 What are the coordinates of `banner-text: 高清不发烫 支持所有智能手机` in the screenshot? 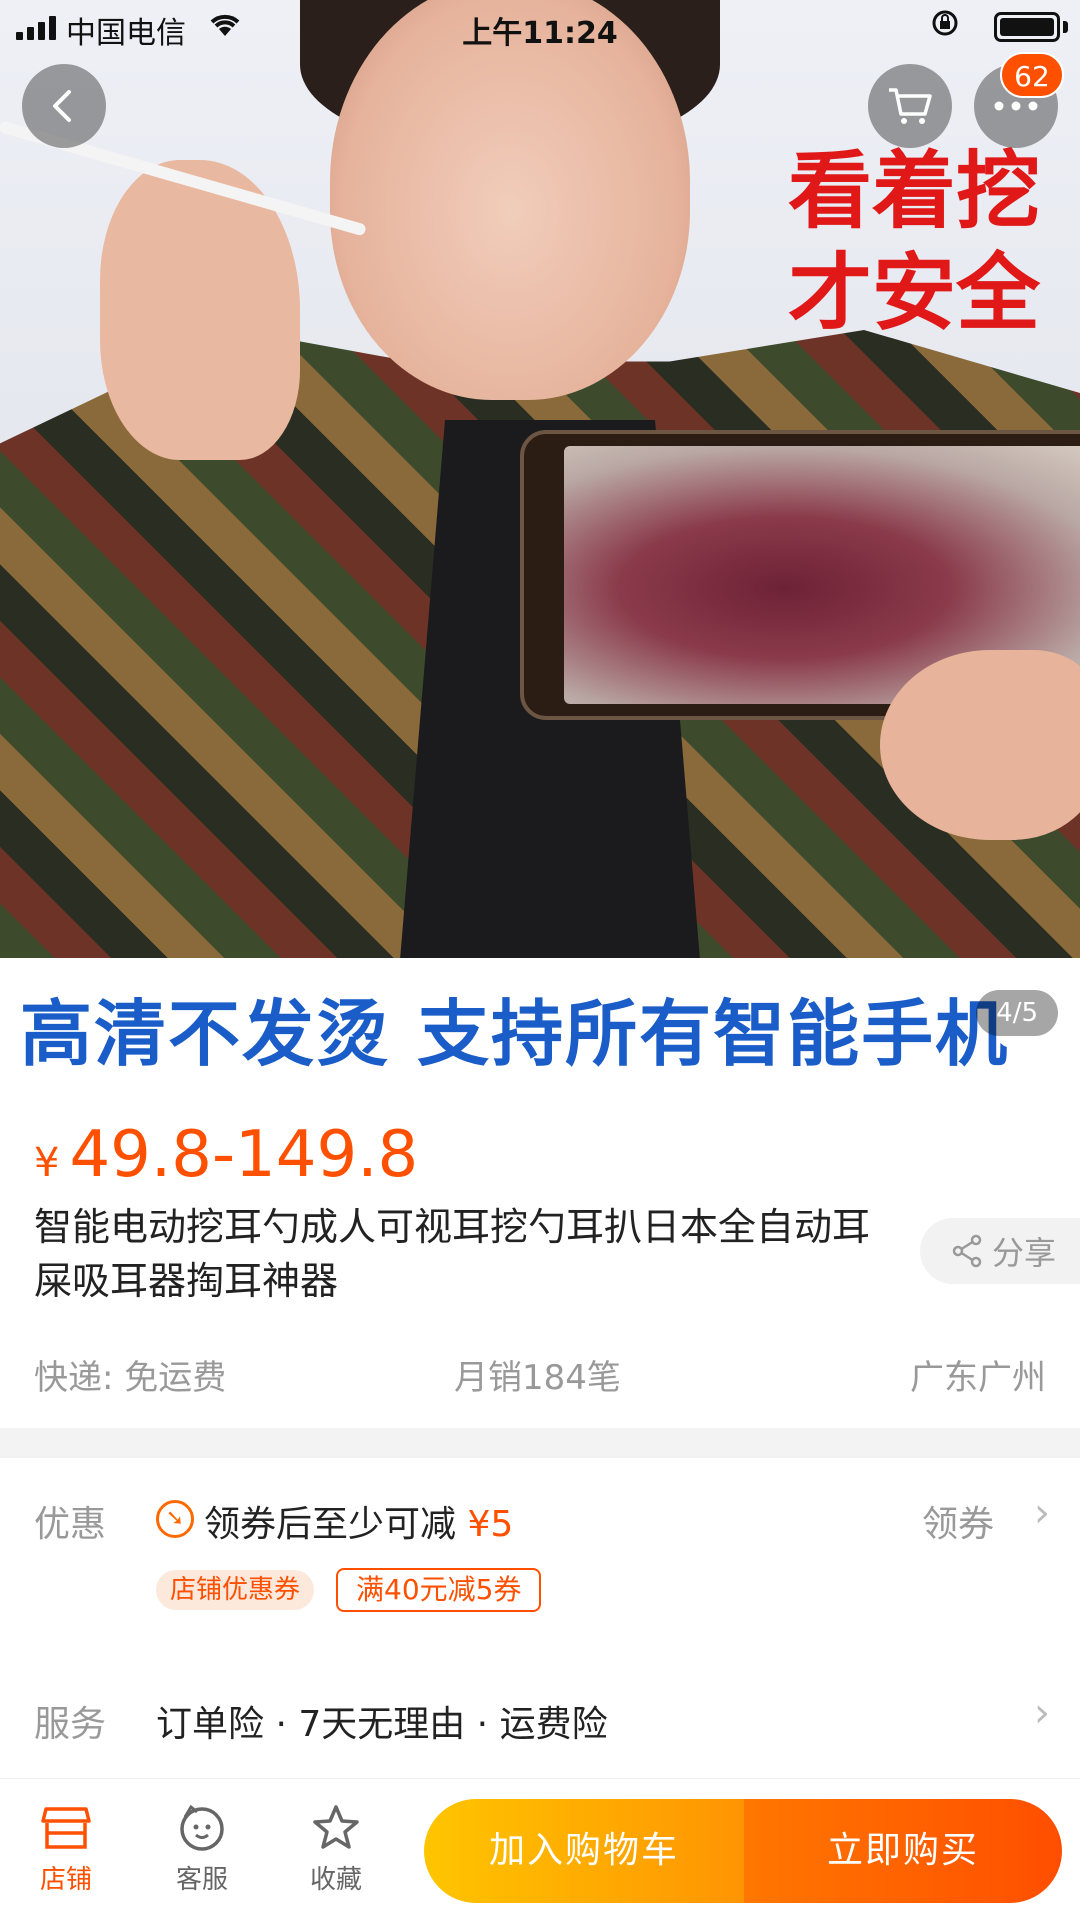 It's located at (515, 1031).